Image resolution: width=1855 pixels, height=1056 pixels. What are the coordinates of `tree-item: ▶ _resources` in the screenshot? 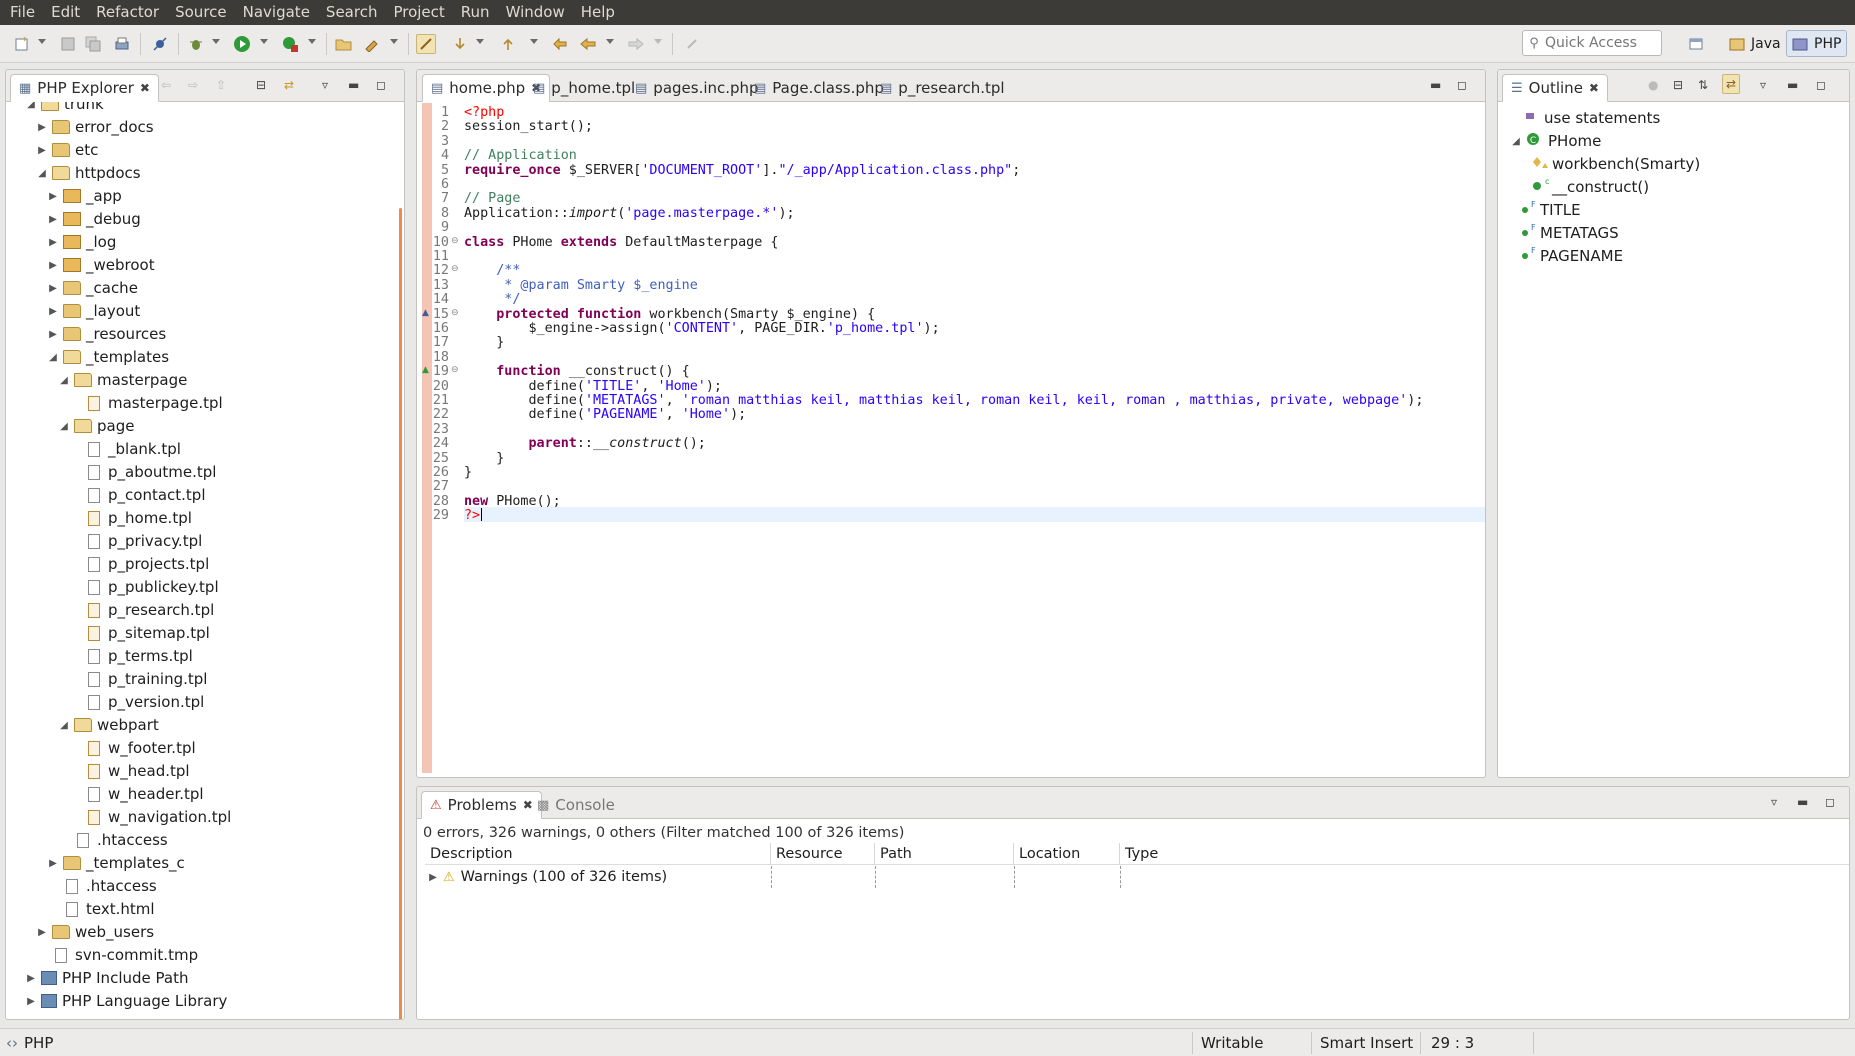 It's located at (106, 334).